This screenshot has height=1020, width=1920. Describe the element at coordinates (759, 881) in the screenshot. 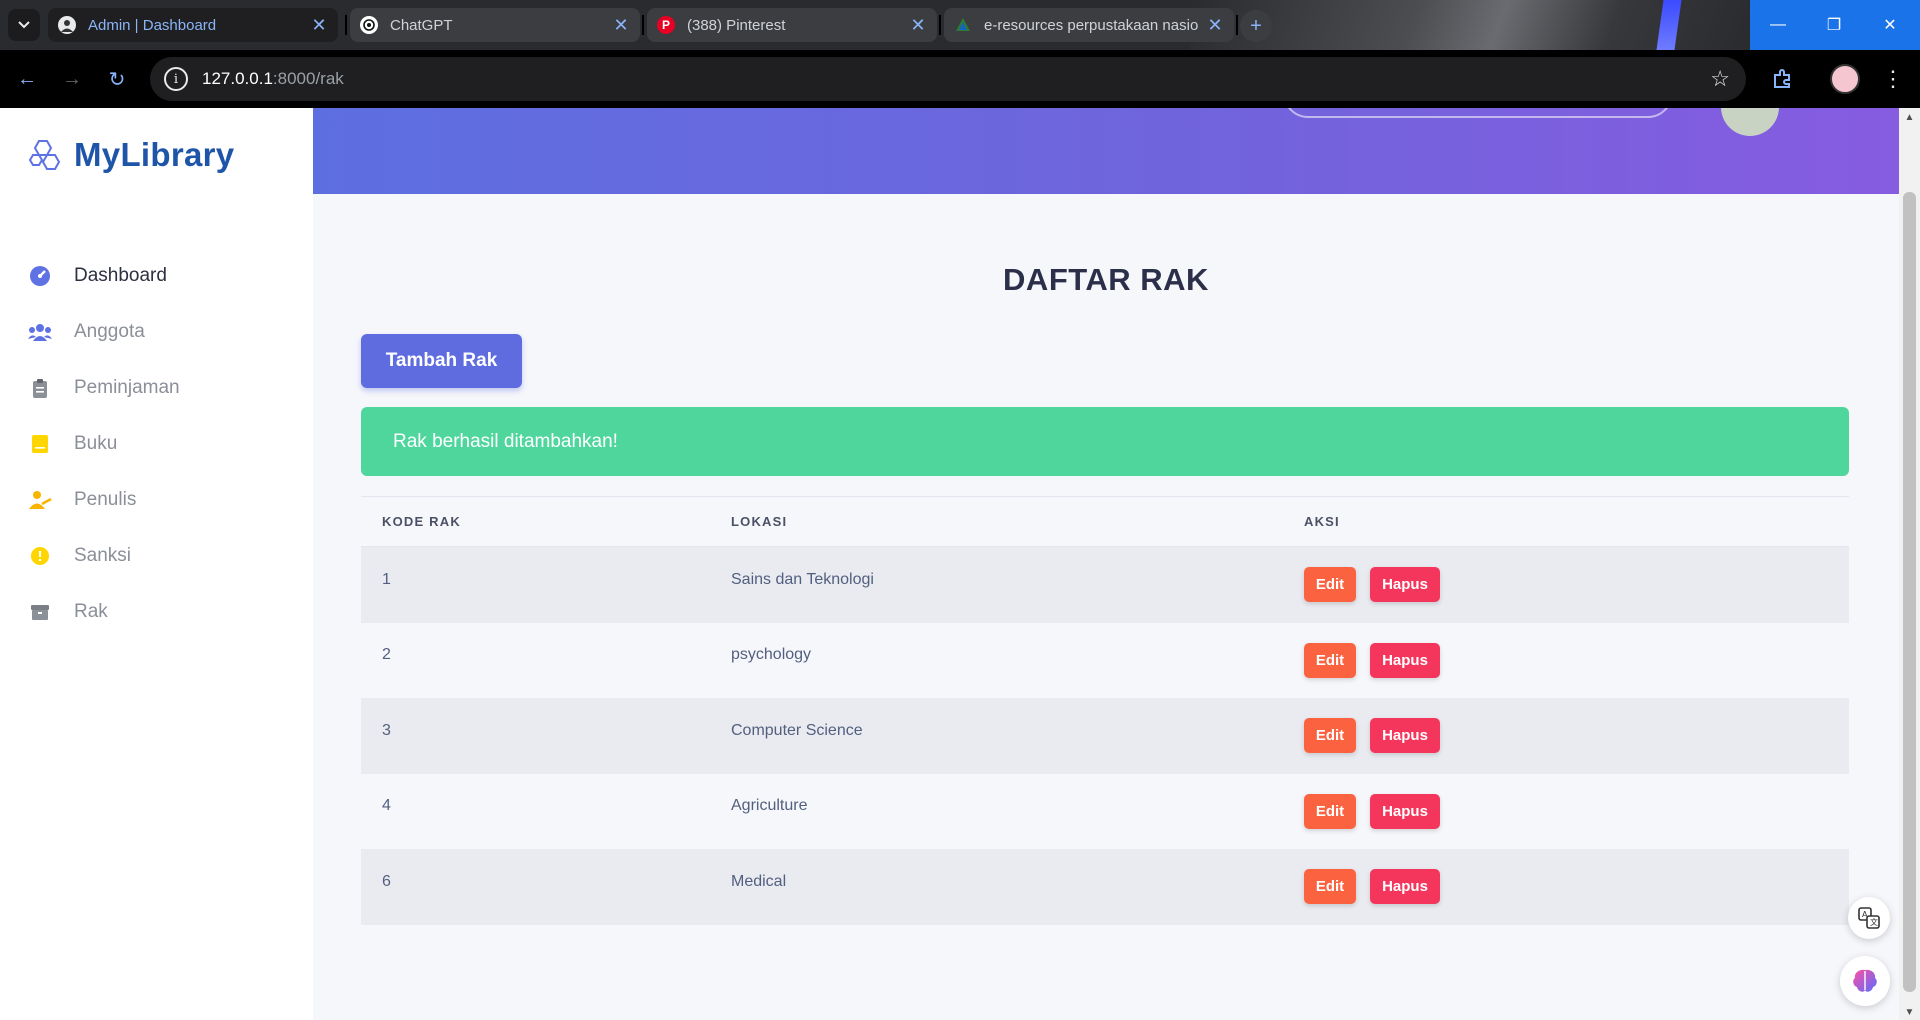

I see `cell-lokasi: Medical` at that location.